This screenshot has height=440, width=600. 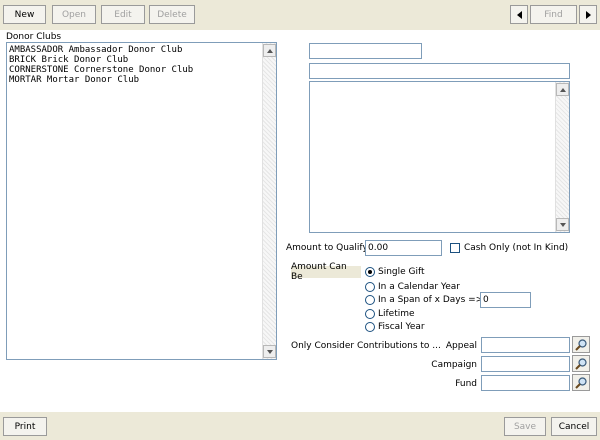 What do you see at coordinates (123, 14) in the screenshot?
I see `edit-button: Edit` at bounding box center [123, 14].